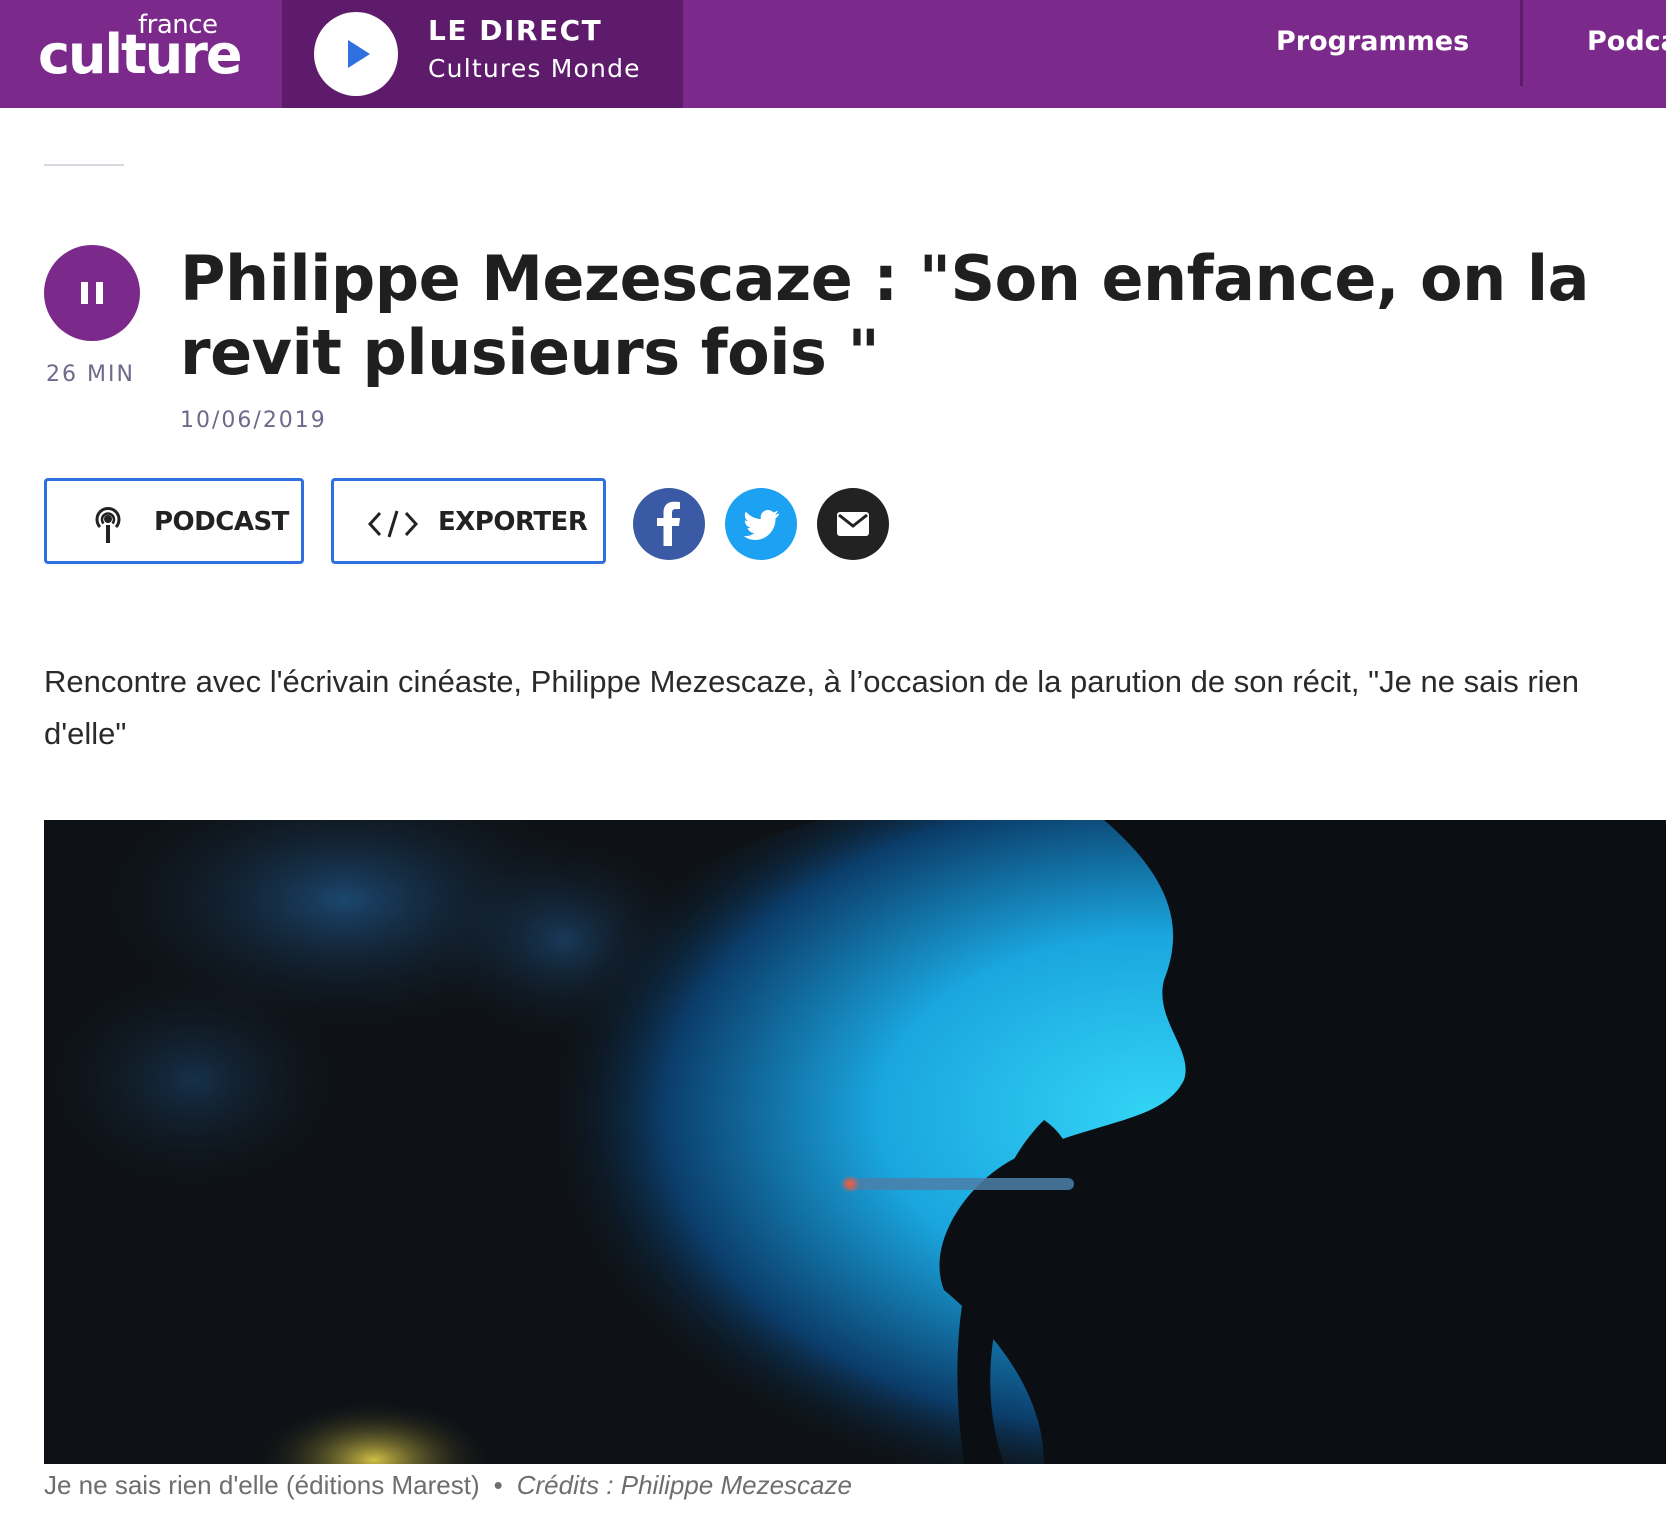 The height and width of the screenshot is (1516, 1666). What do you see at coordinates (359, 54) in the screenshot?
I see `play-icon` at bounding box center [359, 54].